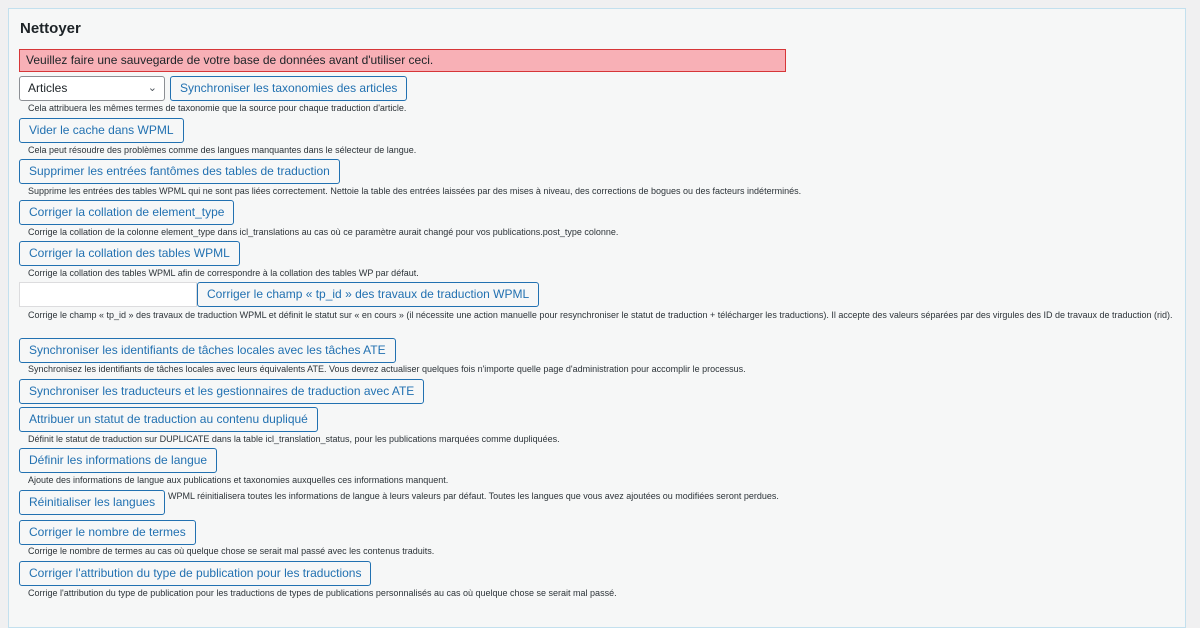 The height and width of the screenshot is (628, 1200). What do you see at coordinates (118, 460) in the screenshot?
I see `set-language-info-button: Définir les informations de langue` at bounding box center [118, 460].